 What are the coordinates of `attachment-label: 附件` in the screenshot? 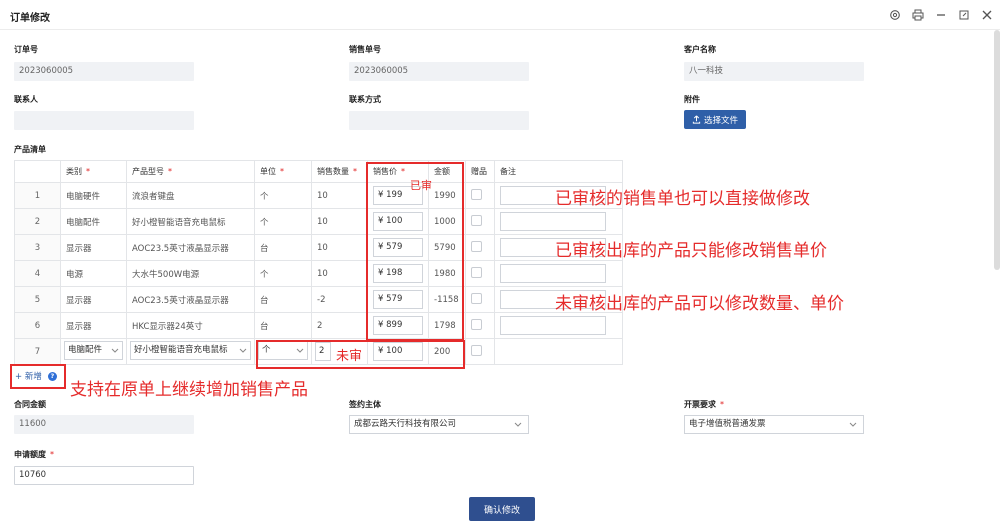 It's located at (692, 99).